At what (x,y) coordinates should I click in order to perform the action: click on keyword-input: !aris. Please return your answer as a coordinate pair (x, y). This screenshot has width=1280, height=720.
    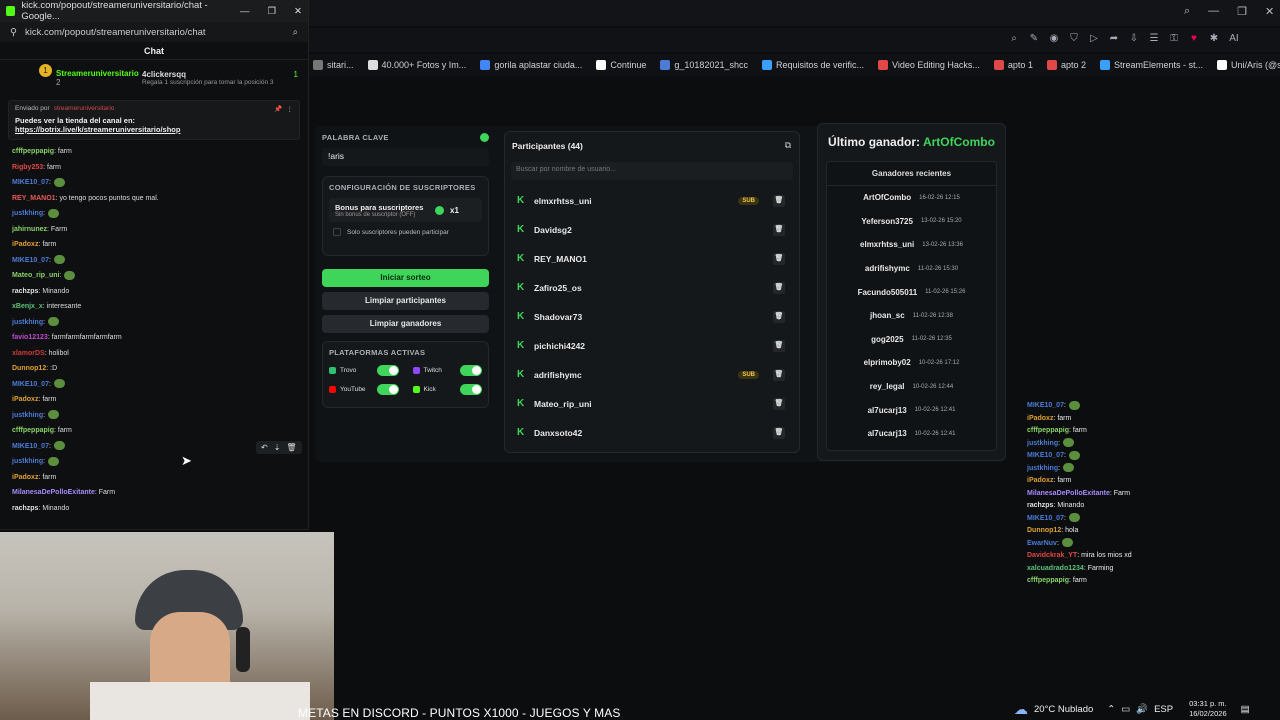
    Looking at the image, I should click on (405, 157).